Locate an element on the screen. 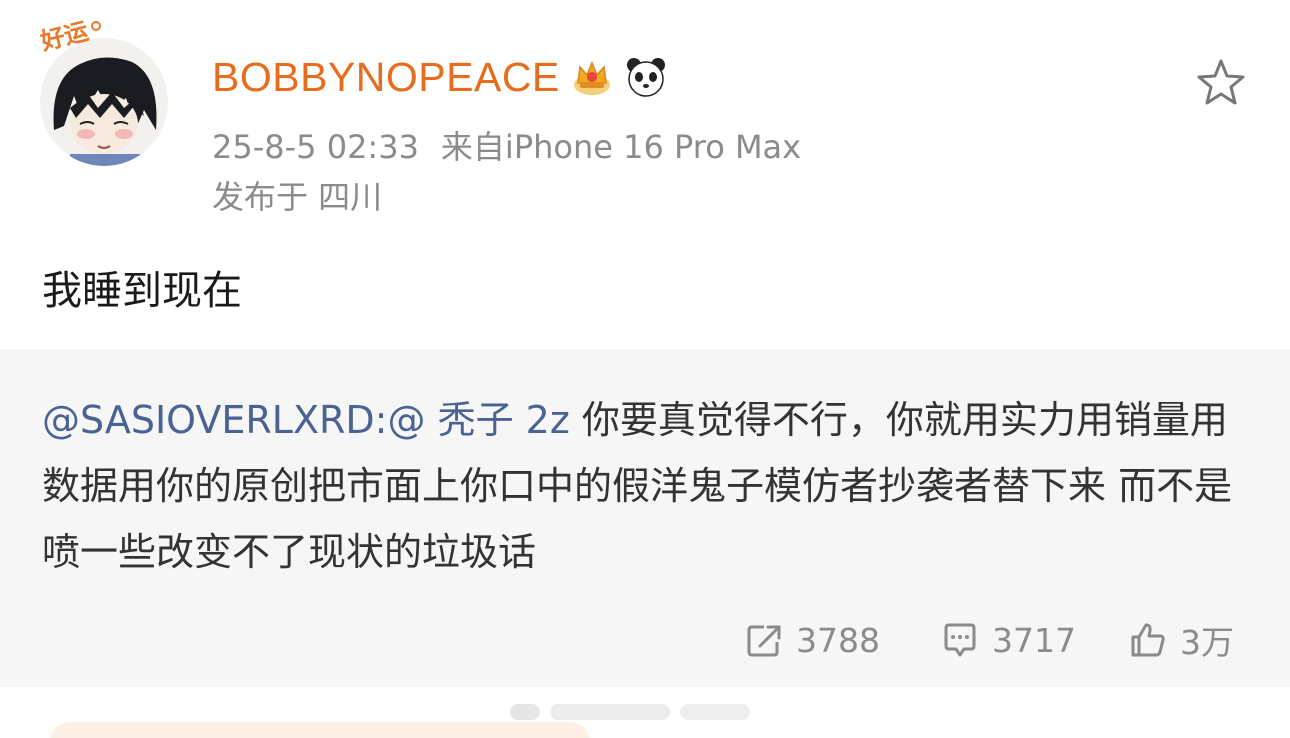  repost-button: 3788 is located at coordinates (812, 640).